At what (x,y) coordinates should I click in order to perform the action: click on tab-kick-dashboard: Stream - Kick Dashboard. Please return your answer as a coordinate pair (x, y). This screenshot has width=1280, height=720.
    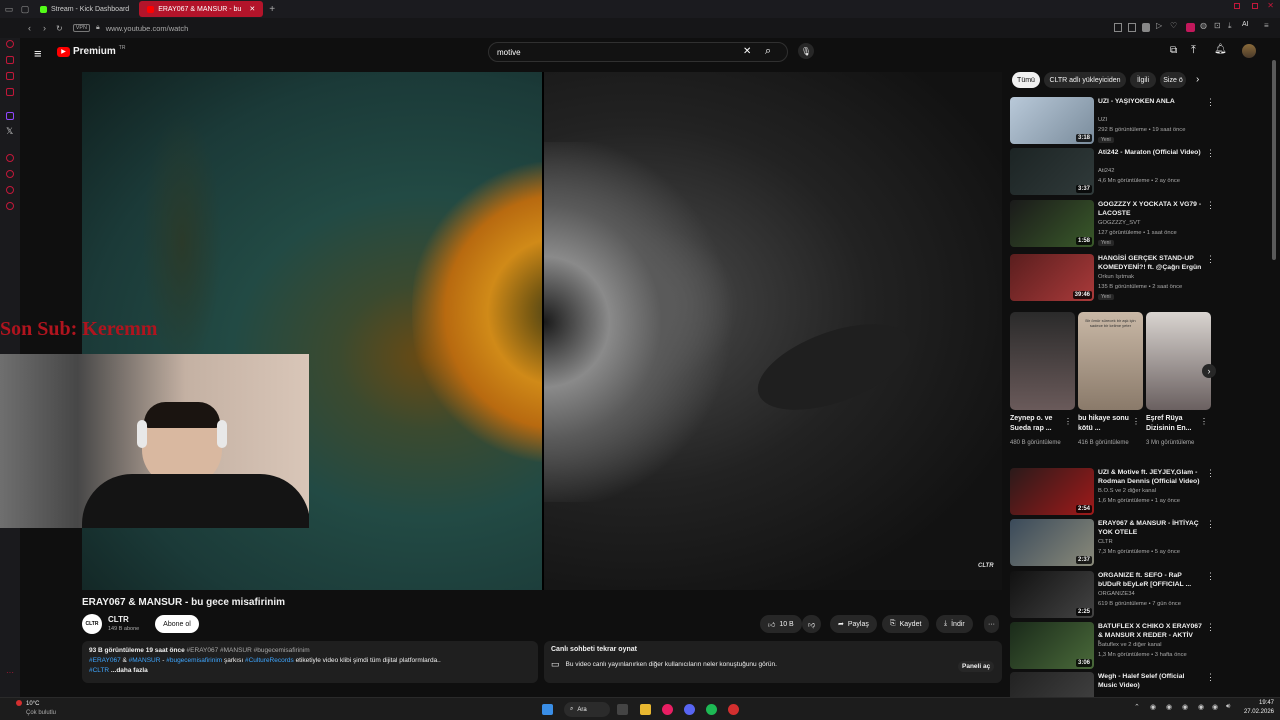
    Looking at the image, I should click on (84, 9).